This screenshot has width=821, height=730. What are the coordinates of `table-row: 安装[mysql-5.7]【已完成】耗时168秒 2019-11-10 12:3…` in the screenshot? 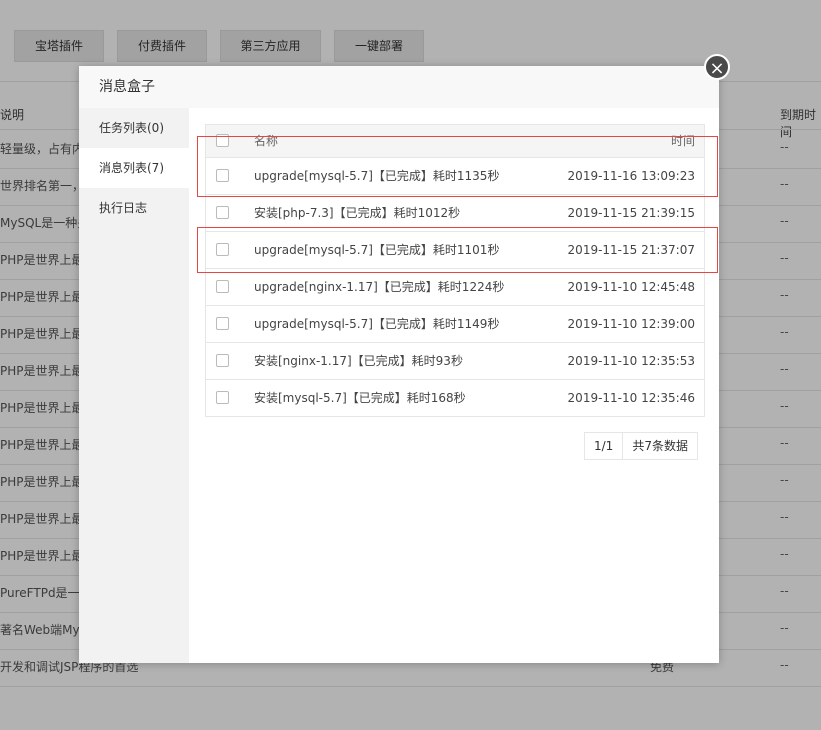 It's located at (455, 398).